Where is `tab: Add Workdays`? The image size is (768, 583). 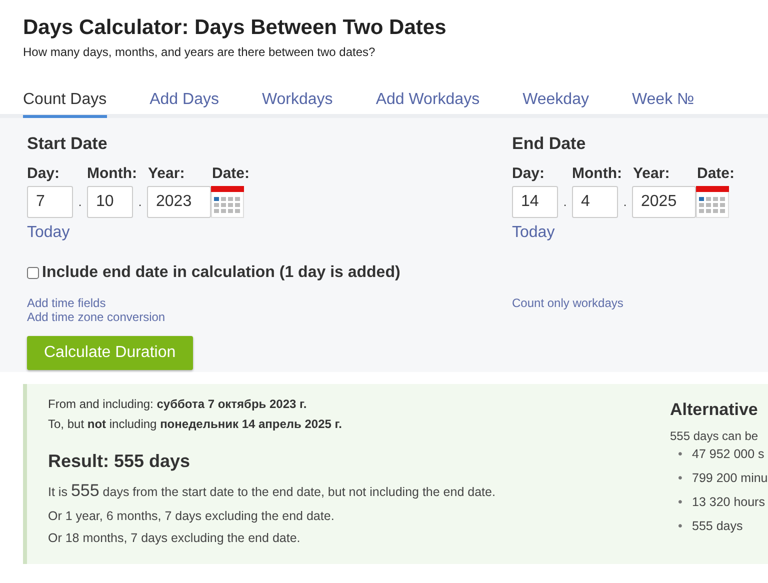 tab: Add Workdays is located at coordinates (428, 104).